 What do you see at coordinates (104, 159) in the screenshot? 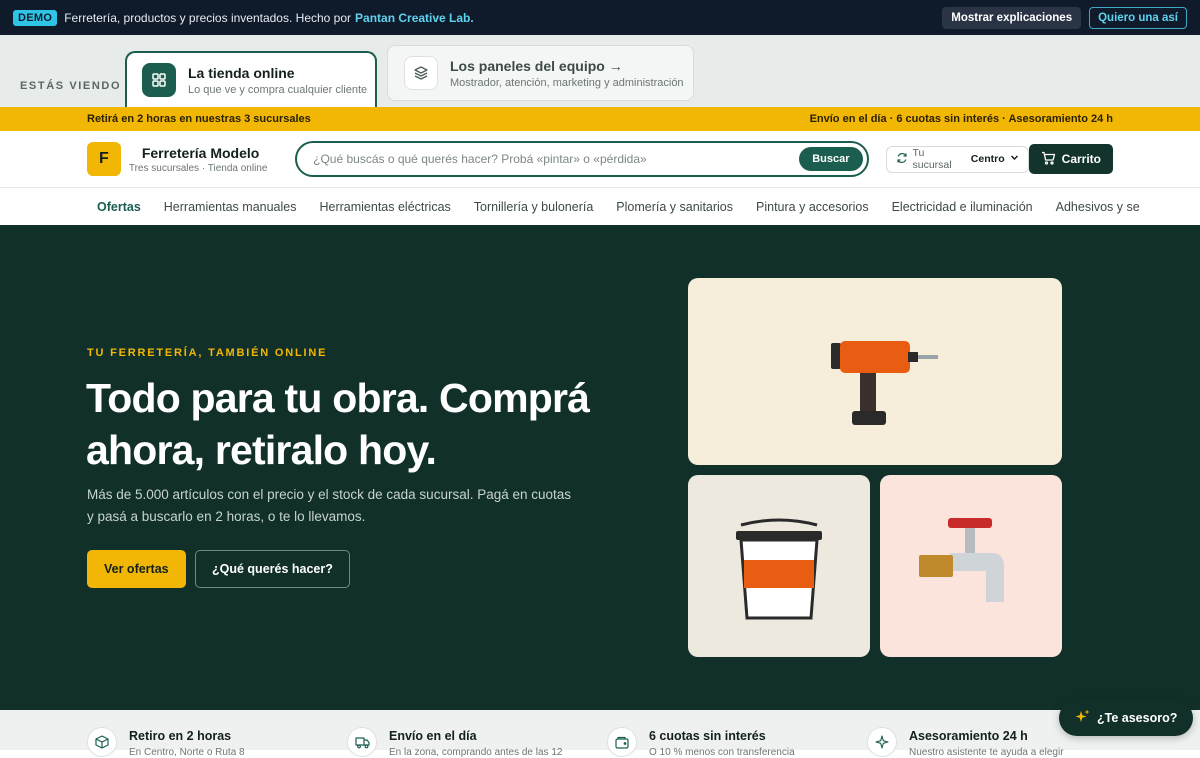
I see `logo: F` at bounding box center [104, 159].